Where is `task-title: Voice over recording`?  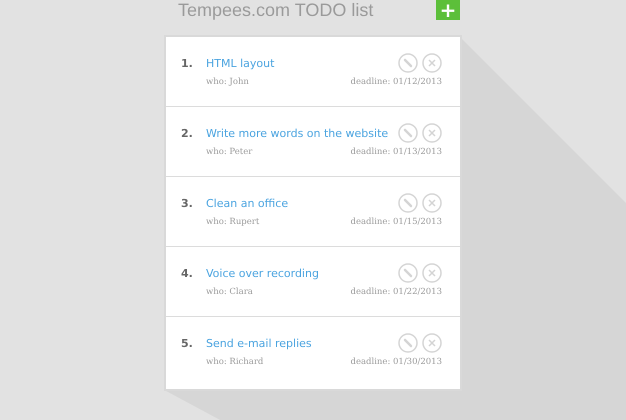 task-title: Voice over recording is located at coordinates (300, 273).